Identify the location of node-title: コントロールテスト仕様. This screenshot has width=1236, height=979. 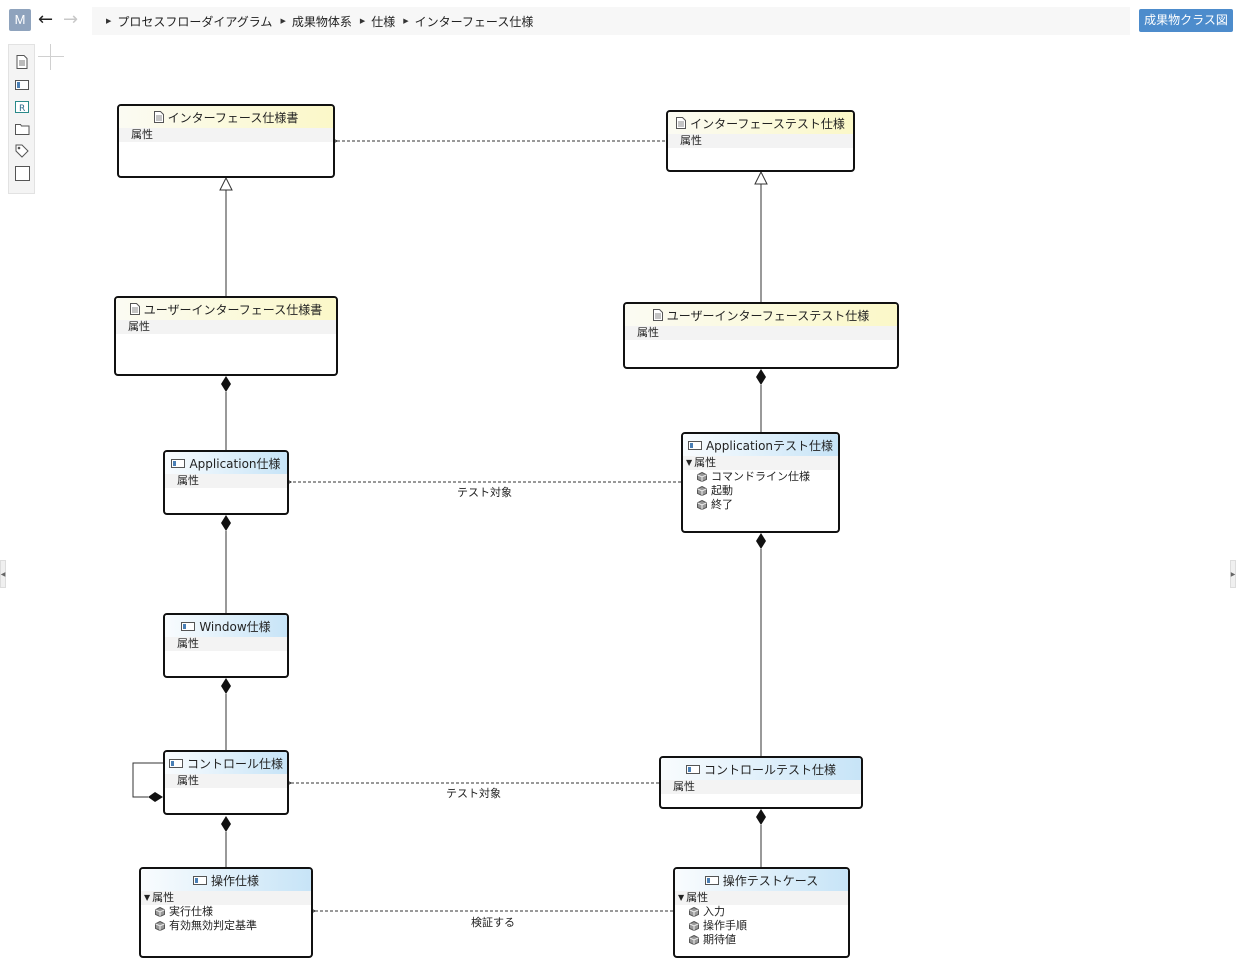
(769, 769).